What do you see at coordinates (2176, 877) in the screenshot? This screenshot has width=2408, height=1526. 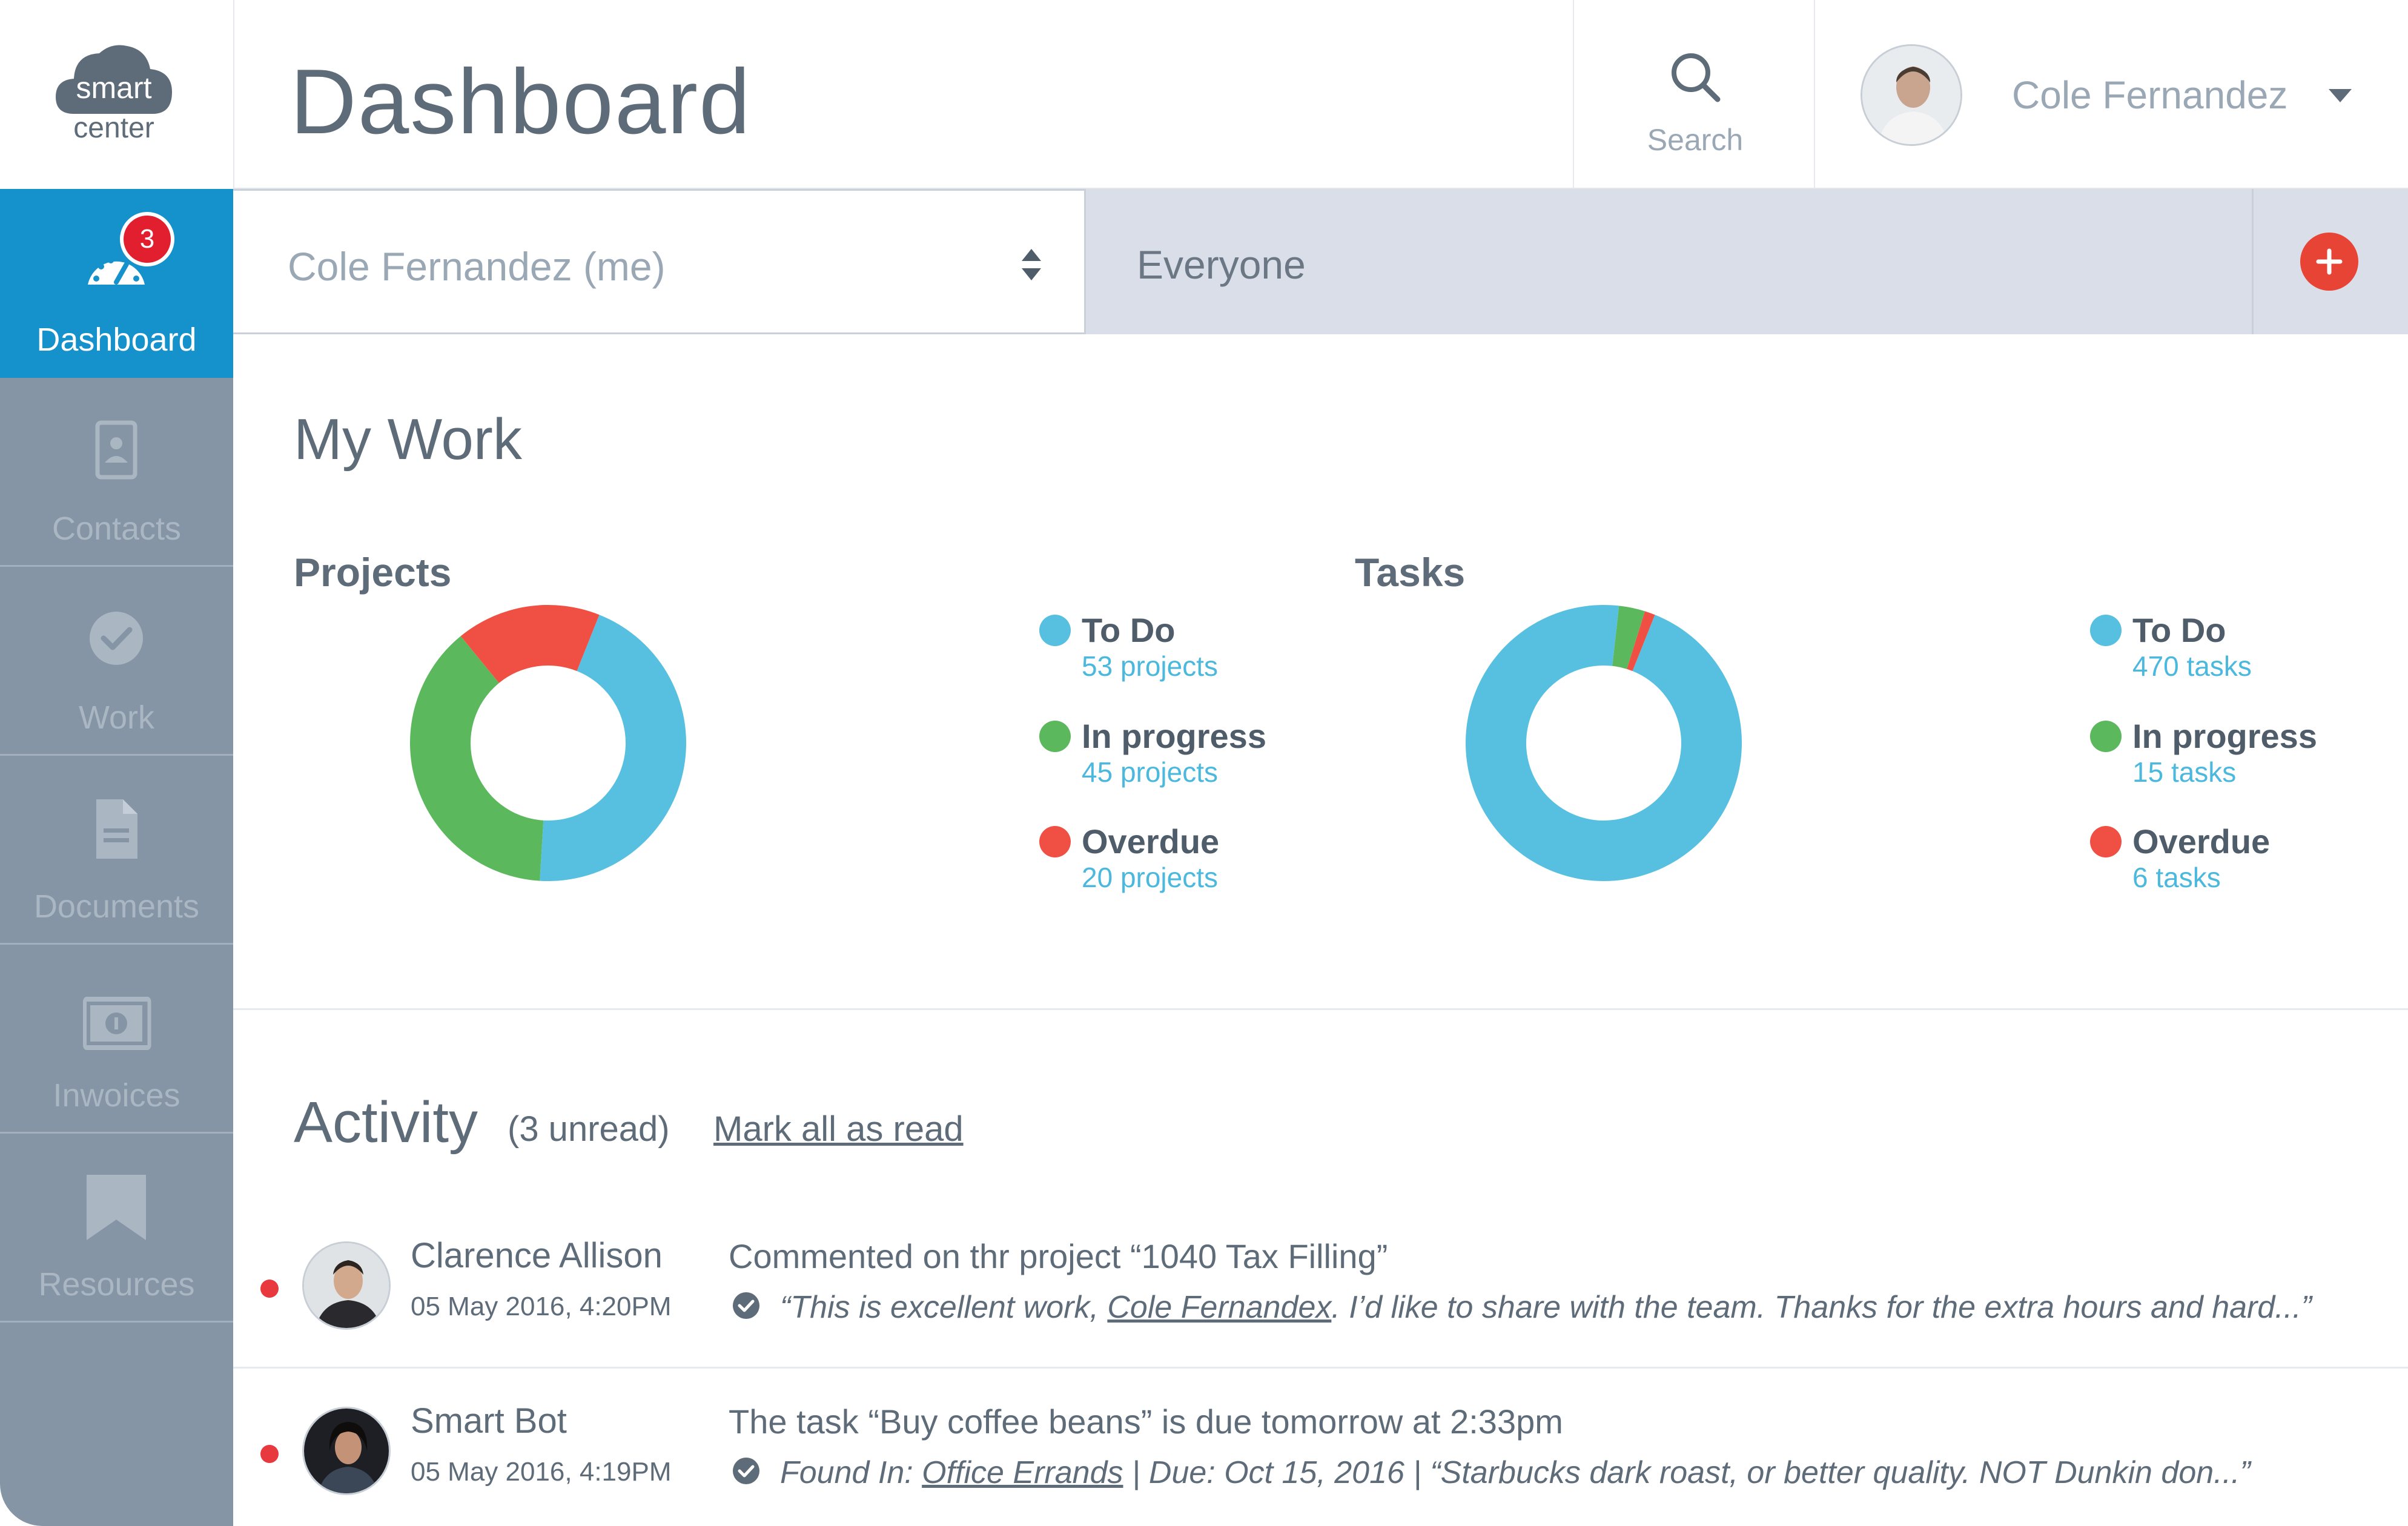 I see `legend-count: 6 tasks` at bounding box center [2176, 877].